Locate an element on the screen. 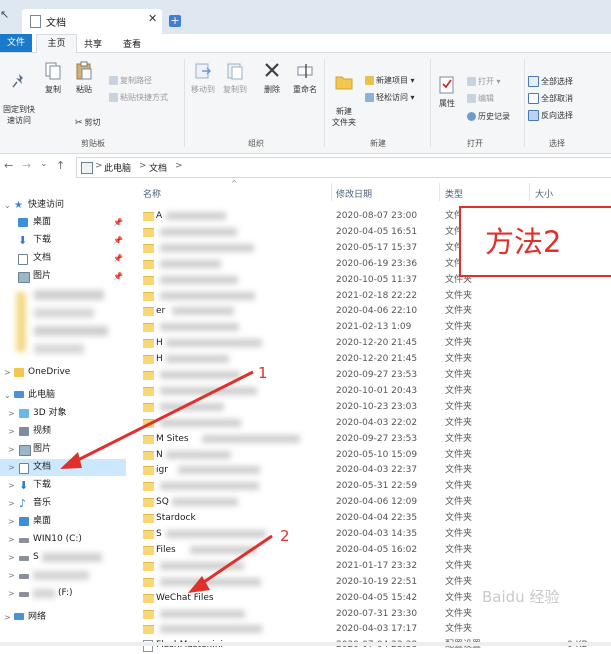 The height and width of the screenshot is (654, 611). arrow-1-number: 1 is located at coordinates (263, 373).